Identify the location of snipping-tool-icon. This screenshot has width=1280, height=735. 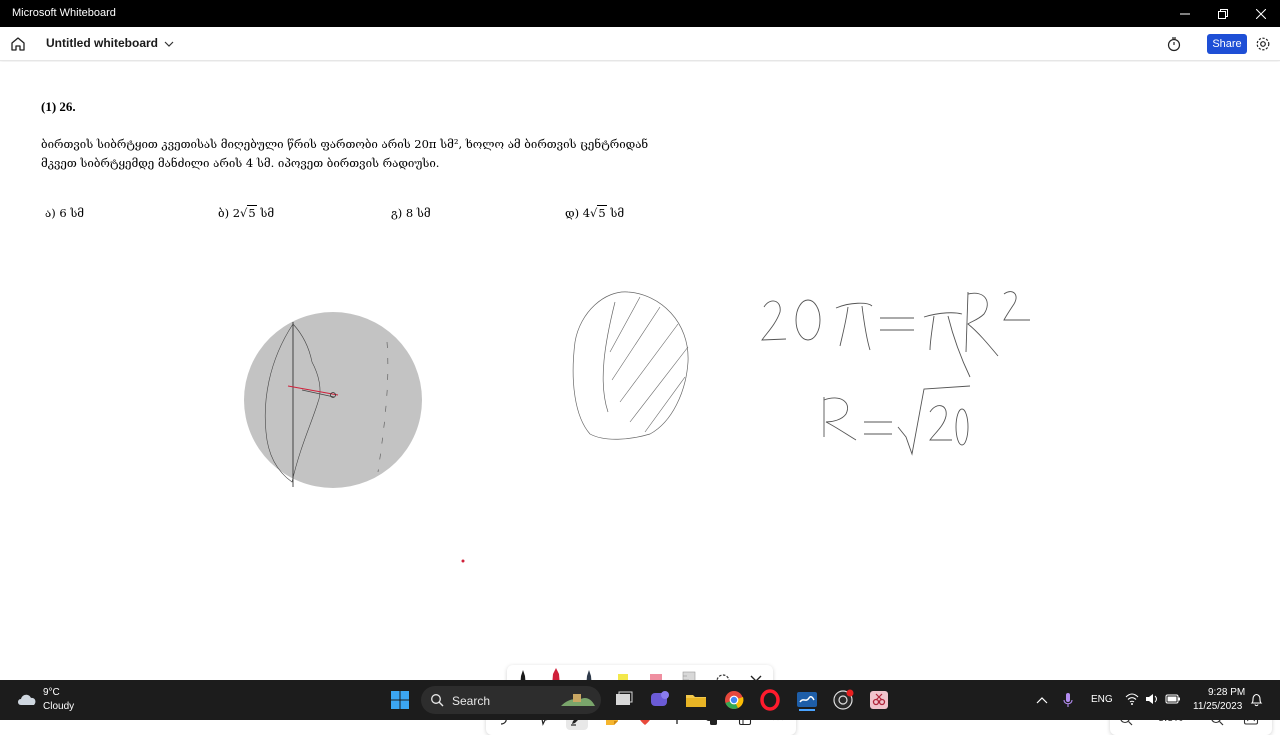
(879, 700).